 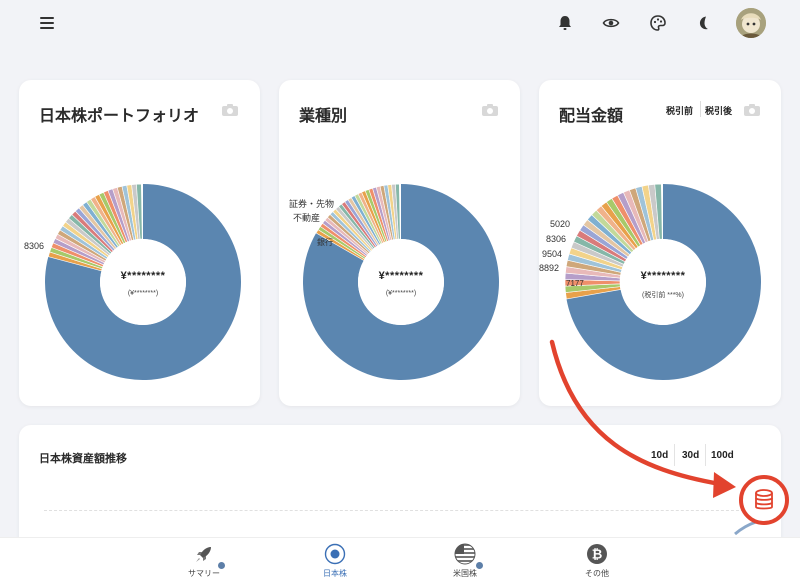 I want to click on sector-donut-chart, so click(x=401, y=281).